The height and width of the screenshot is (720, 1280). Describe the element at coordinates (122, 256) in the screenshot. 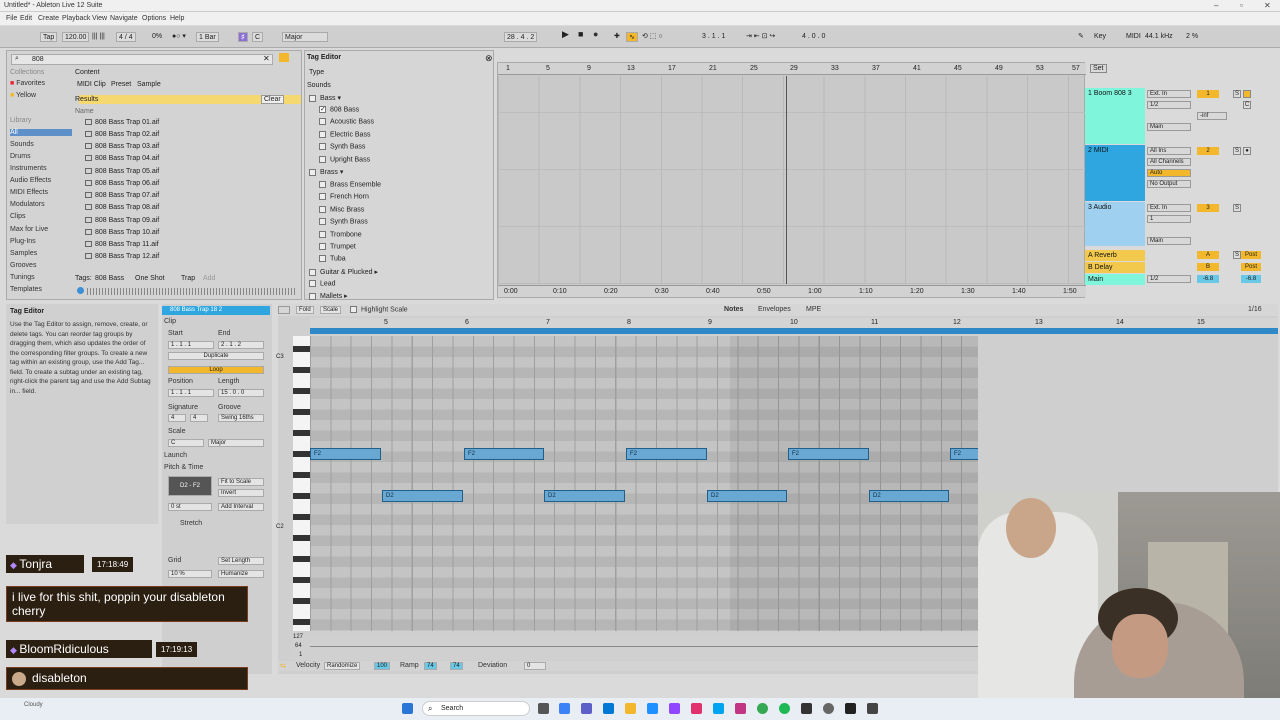

I see `list-item: 808 Bass Trap 12.aif` at that location.